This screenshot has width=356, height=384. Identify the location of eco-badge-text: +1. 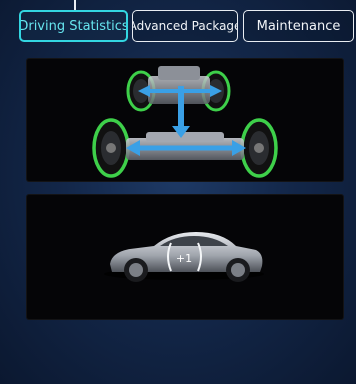
(184, 258).